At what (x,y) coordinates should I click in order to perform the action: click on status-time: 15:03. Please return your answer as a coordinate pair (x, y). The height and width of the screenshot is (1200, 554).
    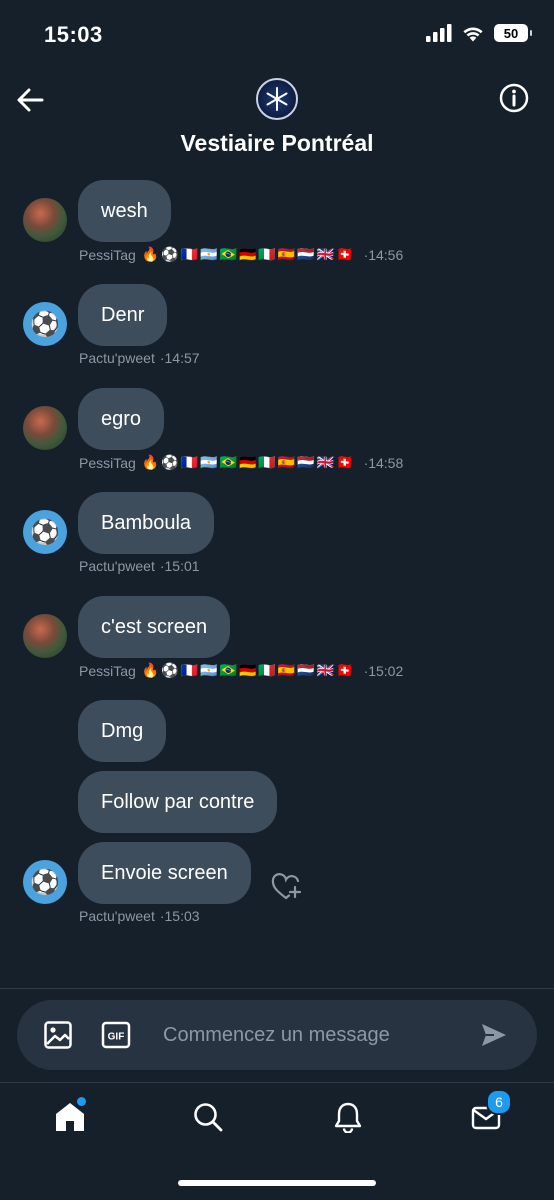
    Looking at the image, I should click on (73, 34).